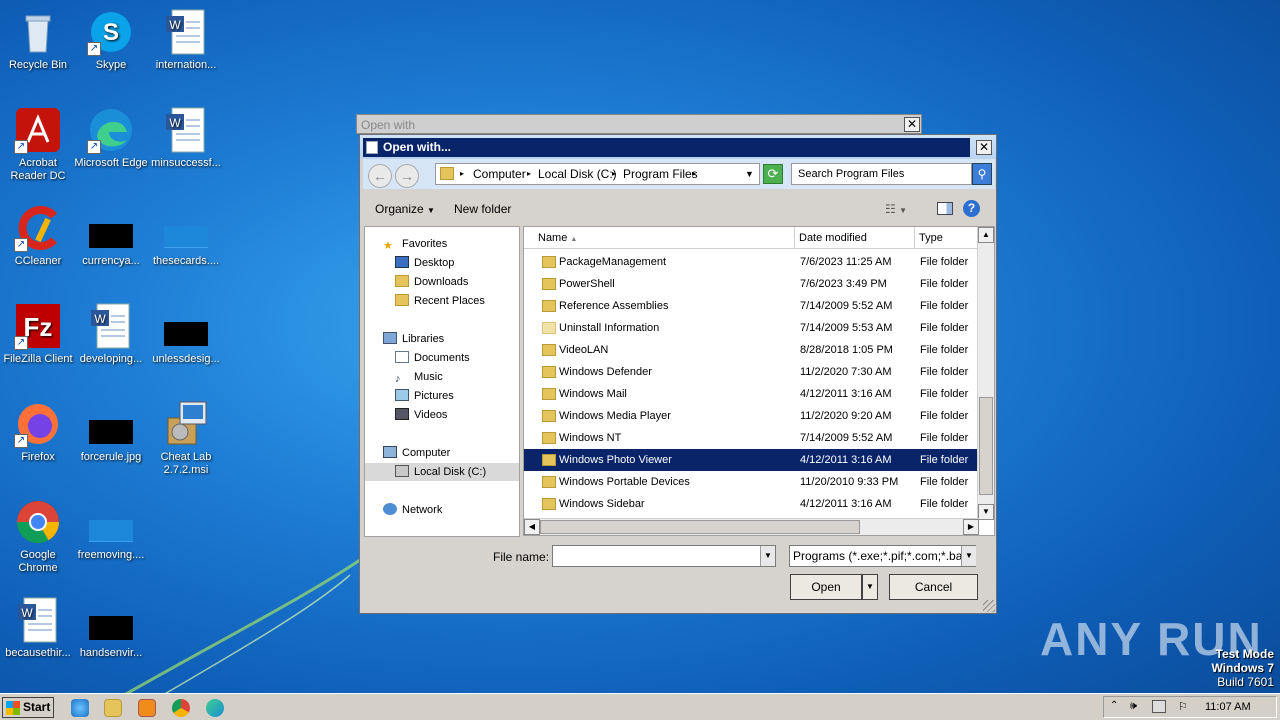  Describe the element at coordinates (413, 339) in the screenshot. I see `nav-libraries: Libraries` at that location.